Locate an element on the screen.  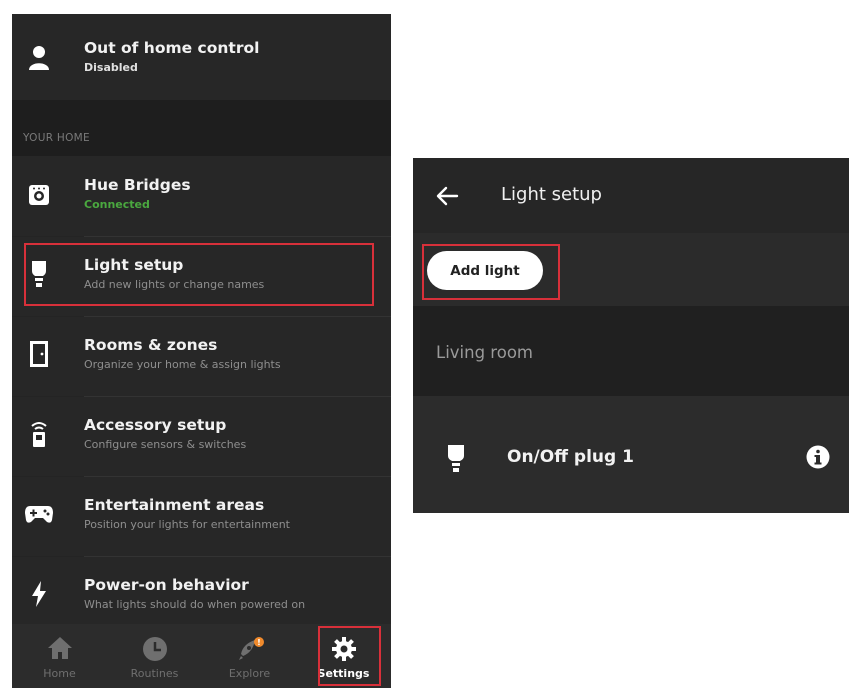
add-light-highlight is located at coordinates (491, 272).